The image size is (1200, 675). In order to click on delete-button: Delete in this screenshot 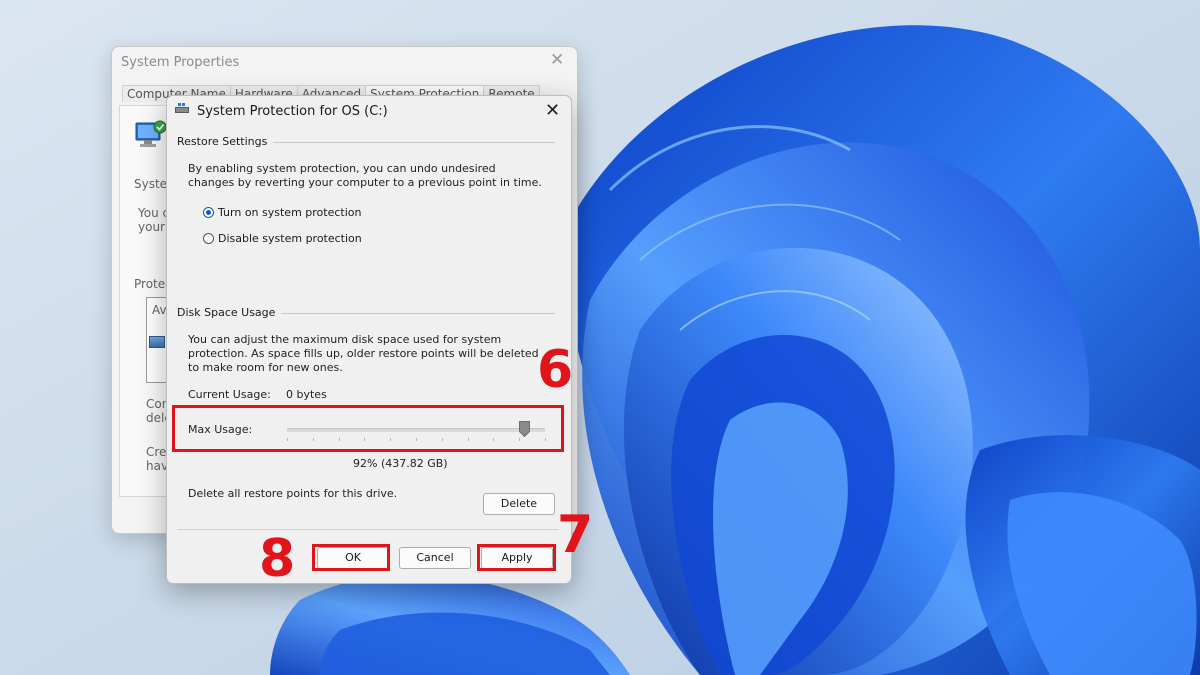, I will do `click(519, 504)`.